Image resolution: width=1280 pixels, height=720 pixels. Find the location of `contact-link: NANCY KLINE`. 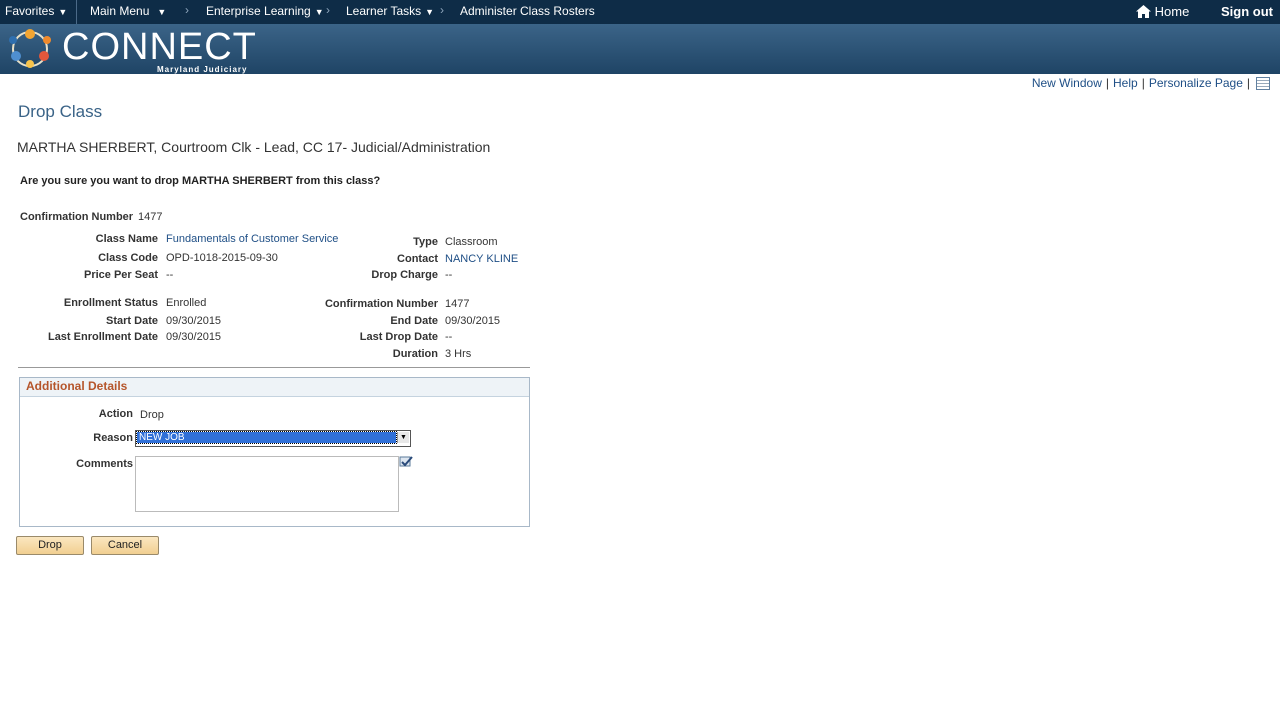

contact-link: NANCY KLINE is located at coordinates (481, 259).